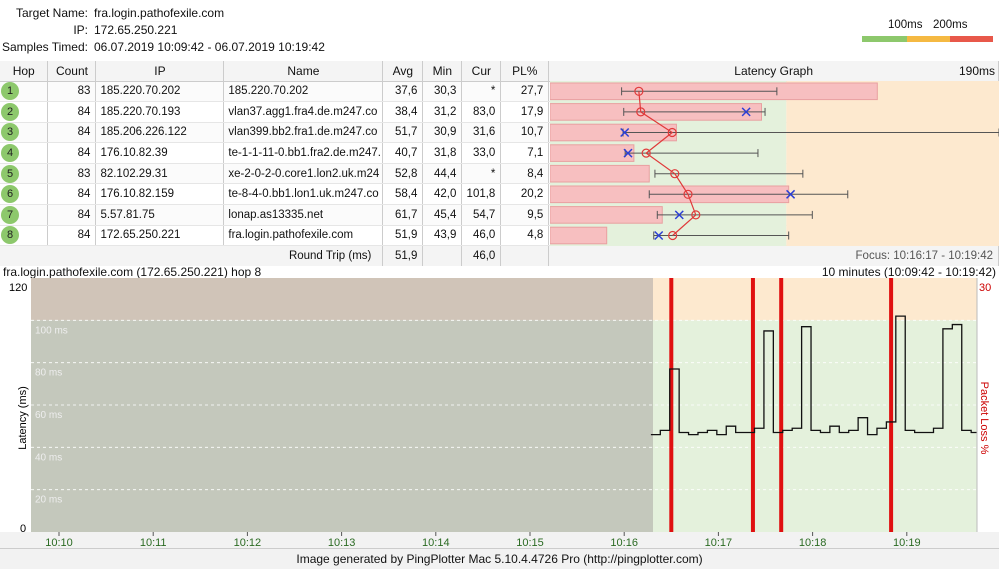  Describe the element at coordinates (403, 153) in the screenshot. I see `avg-cell: 40,7` at that location.